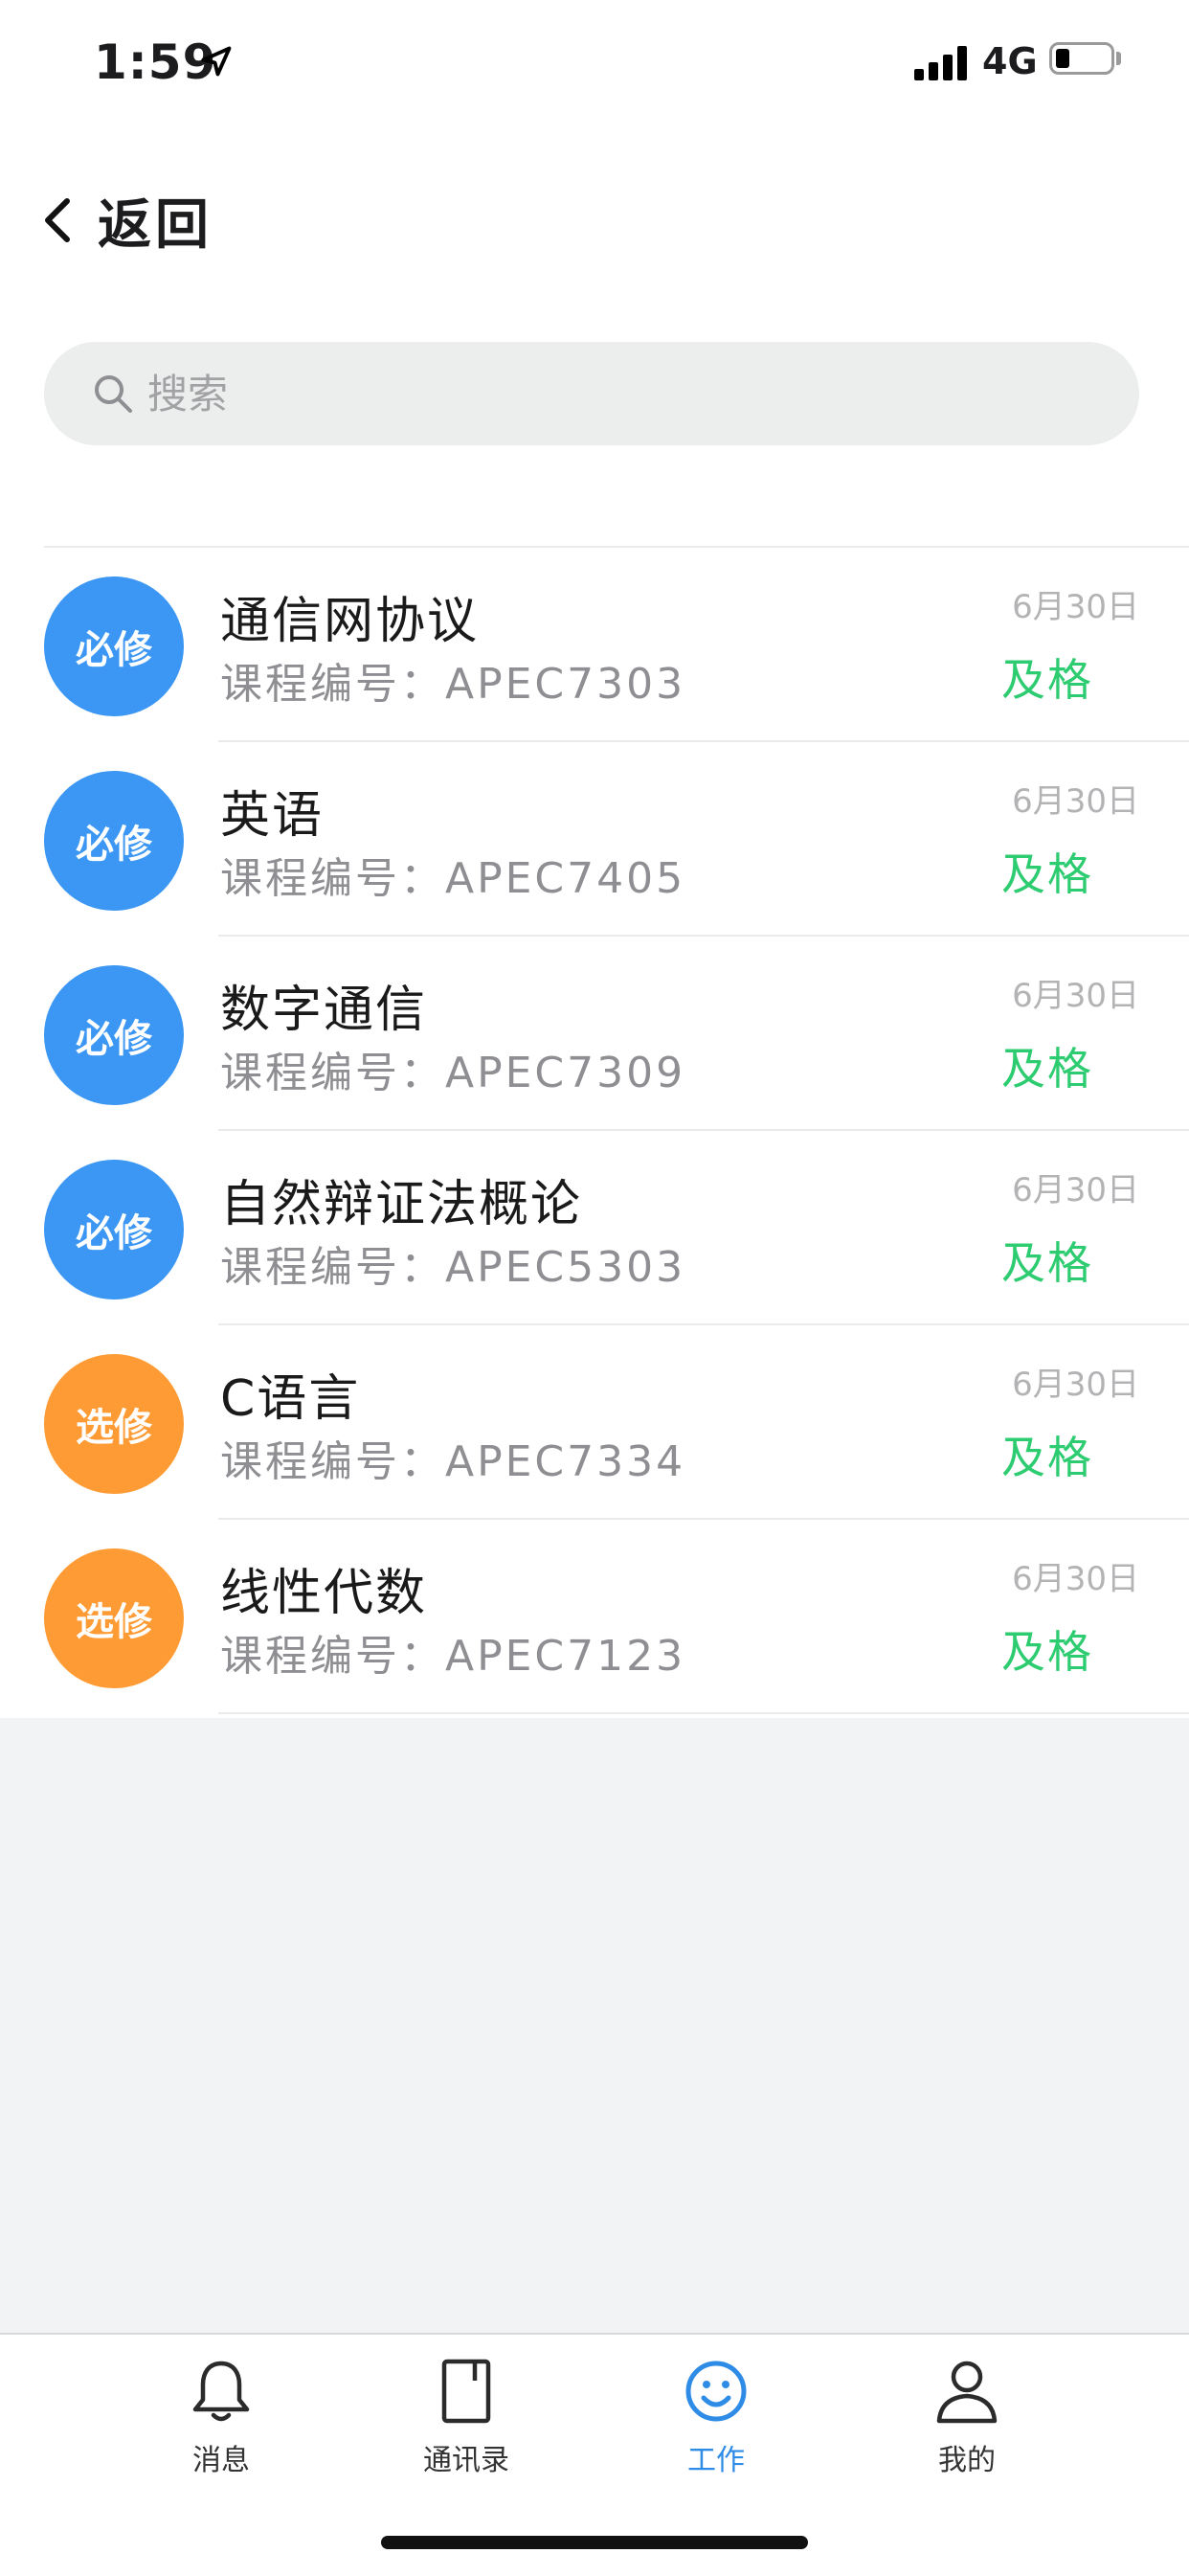 This screenshot has height=2576, width=1189. I want to click on course-code: 课程编号：APEC7405, so click(453, 878).